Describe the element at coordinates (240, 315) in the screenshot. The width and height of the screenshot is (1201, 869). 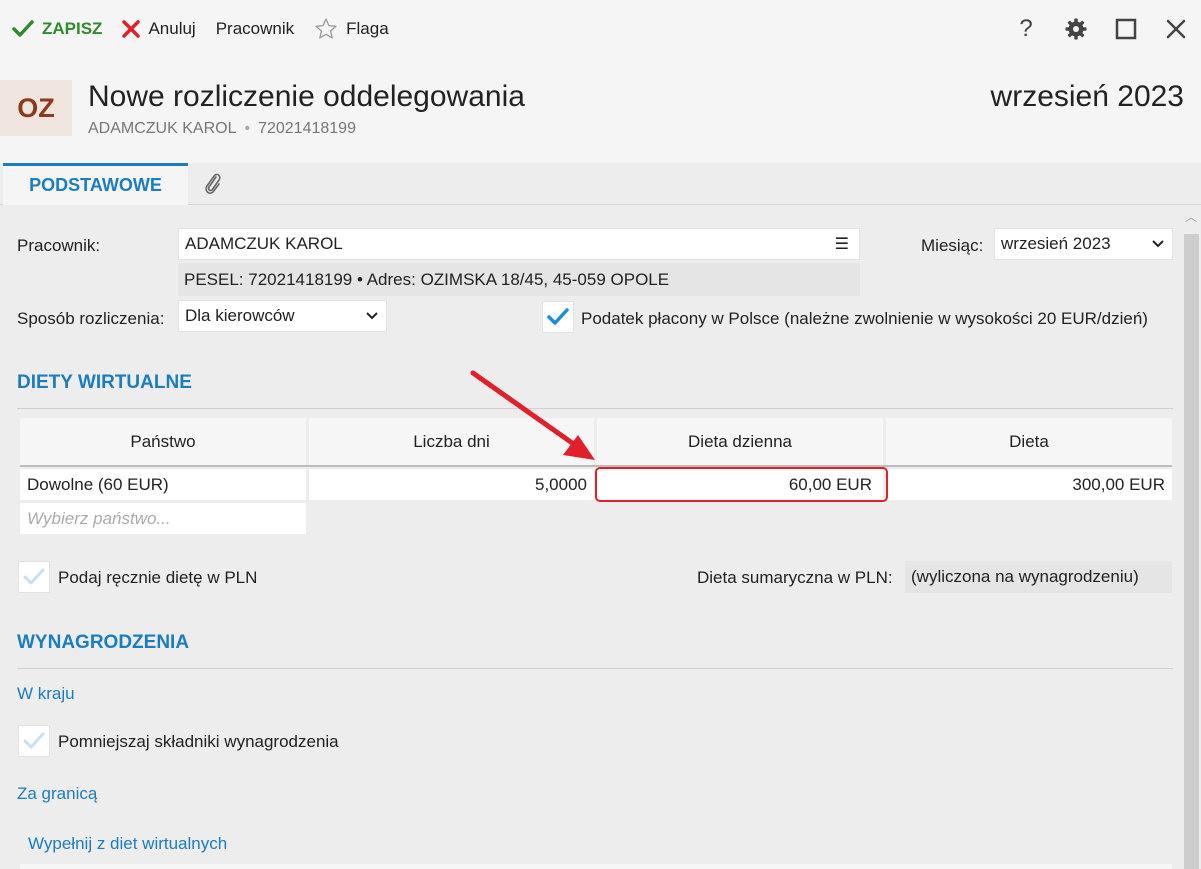
I see `settlement-select-value: Dla kierowców` at that location.